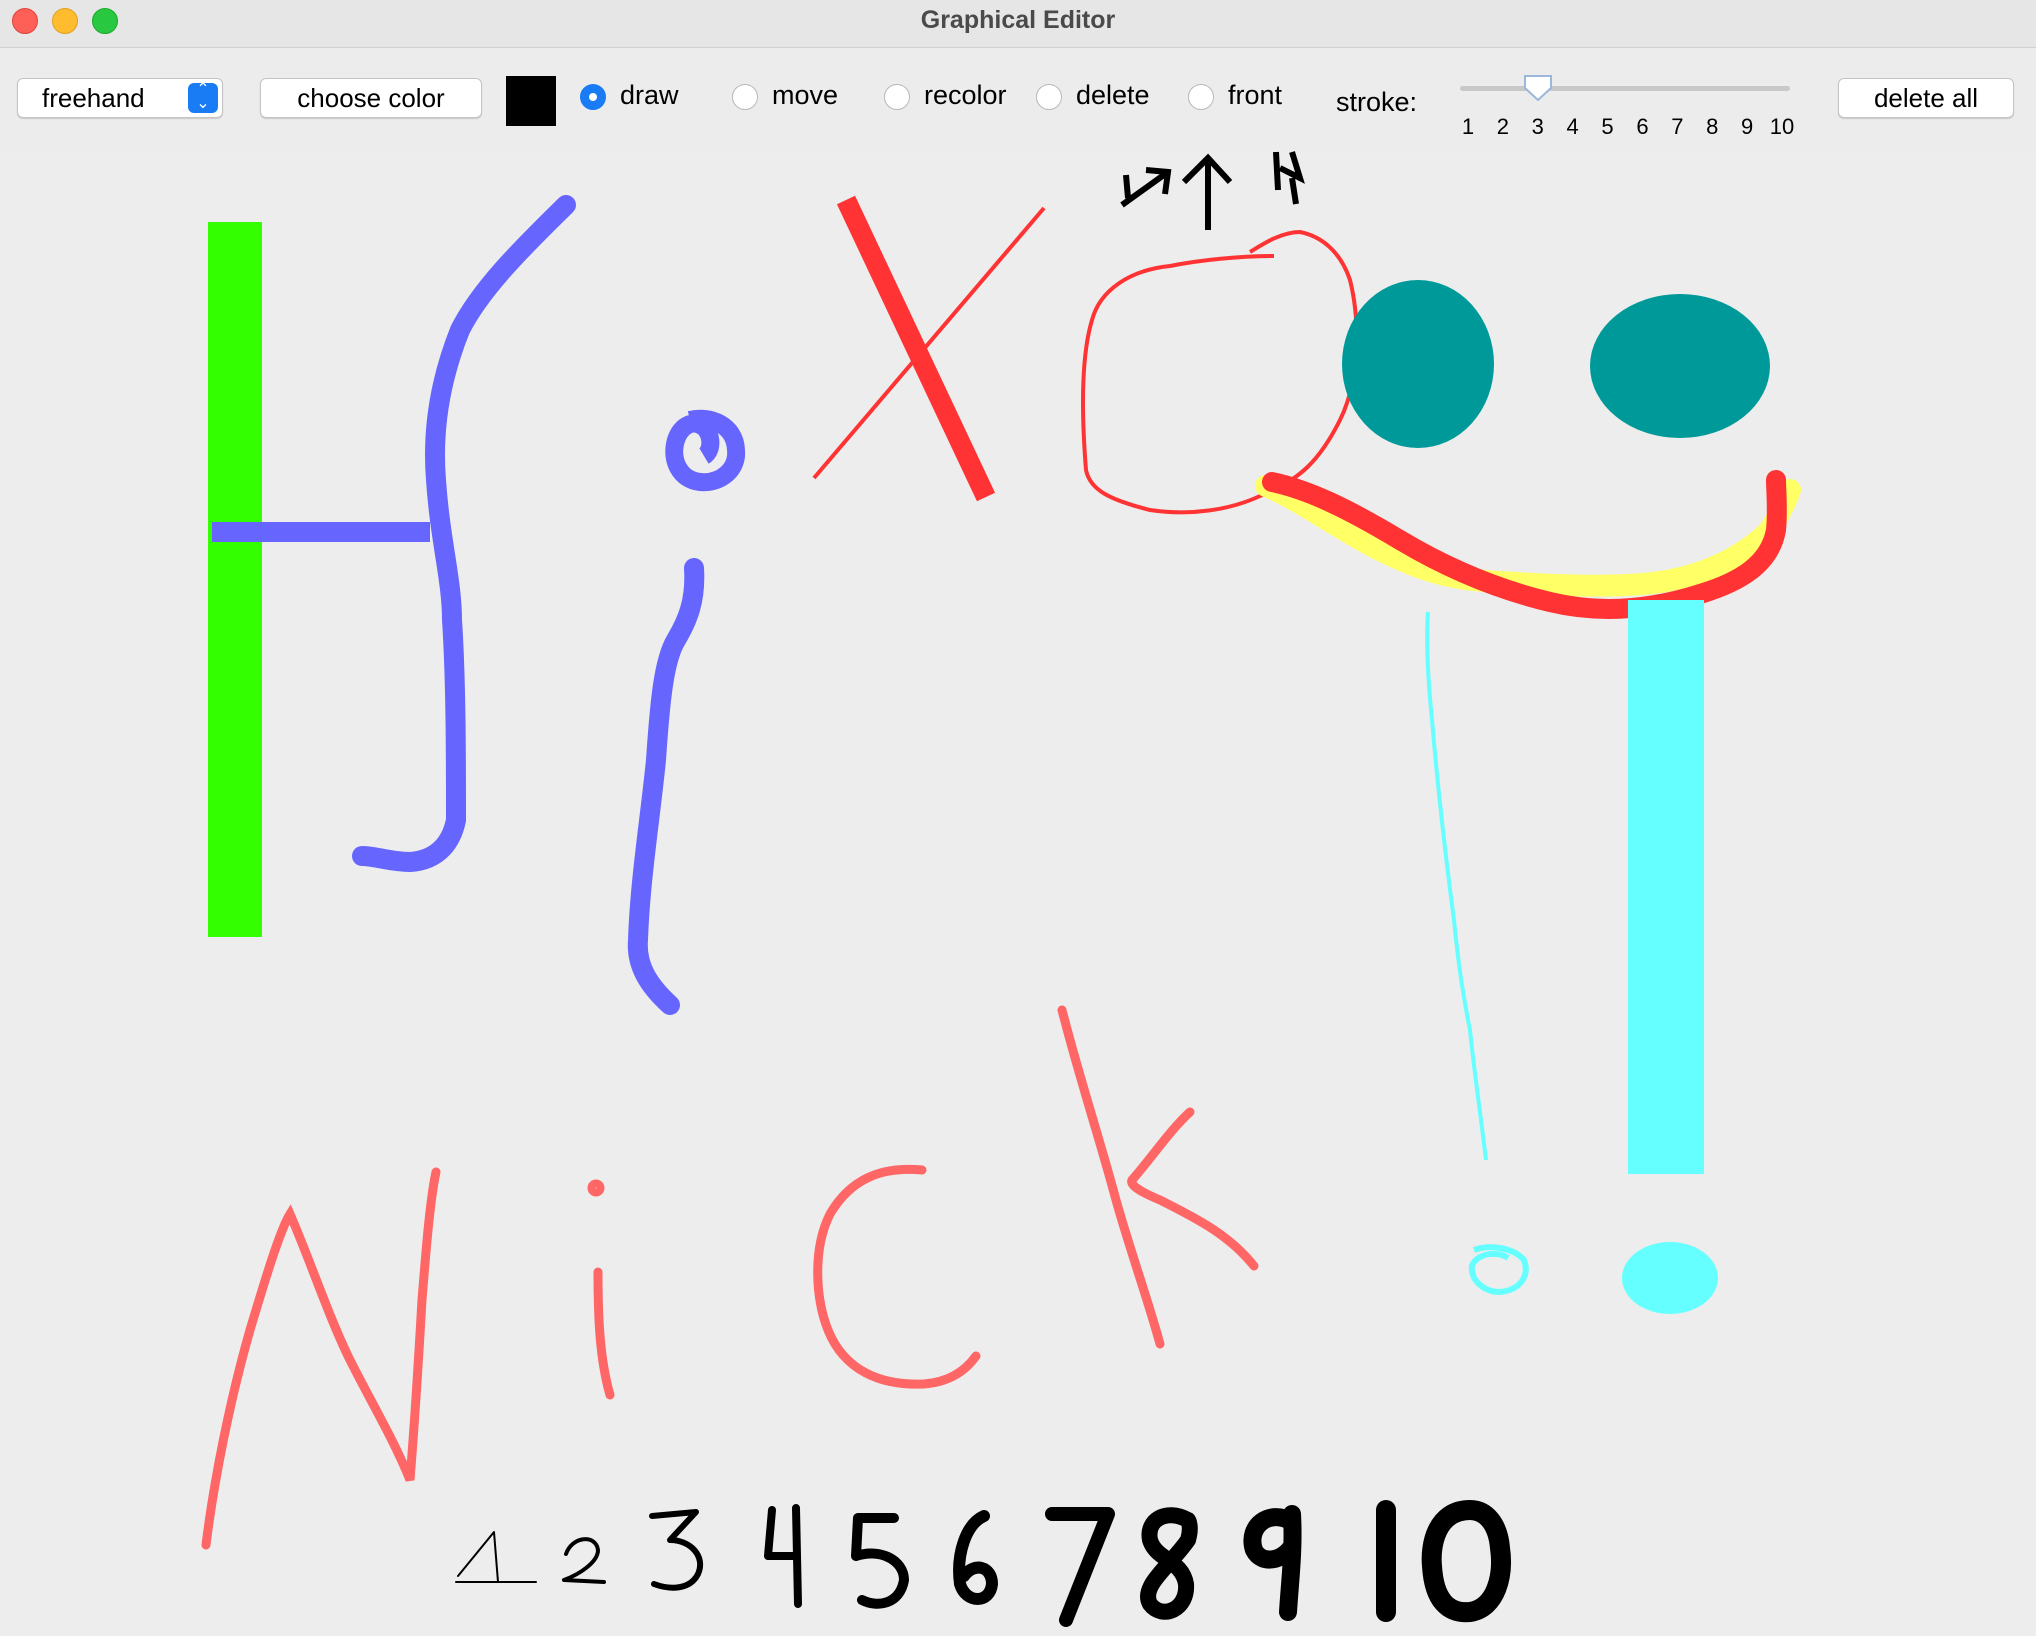  I want to click on slider-ticks: 1 2 3 4 5 6 7 8 9 10, so click(1628, 129).